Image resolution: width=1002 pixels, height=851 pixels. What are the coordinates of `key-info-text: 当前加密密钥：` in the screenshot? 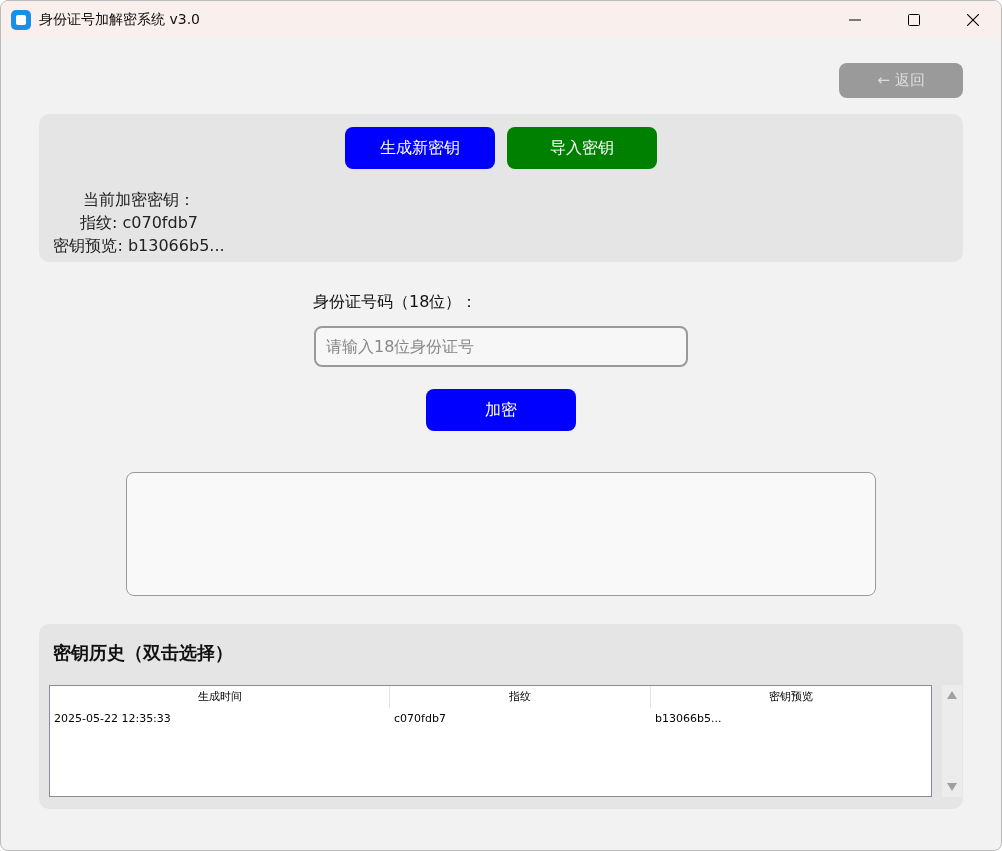 It's located at (139, 200).